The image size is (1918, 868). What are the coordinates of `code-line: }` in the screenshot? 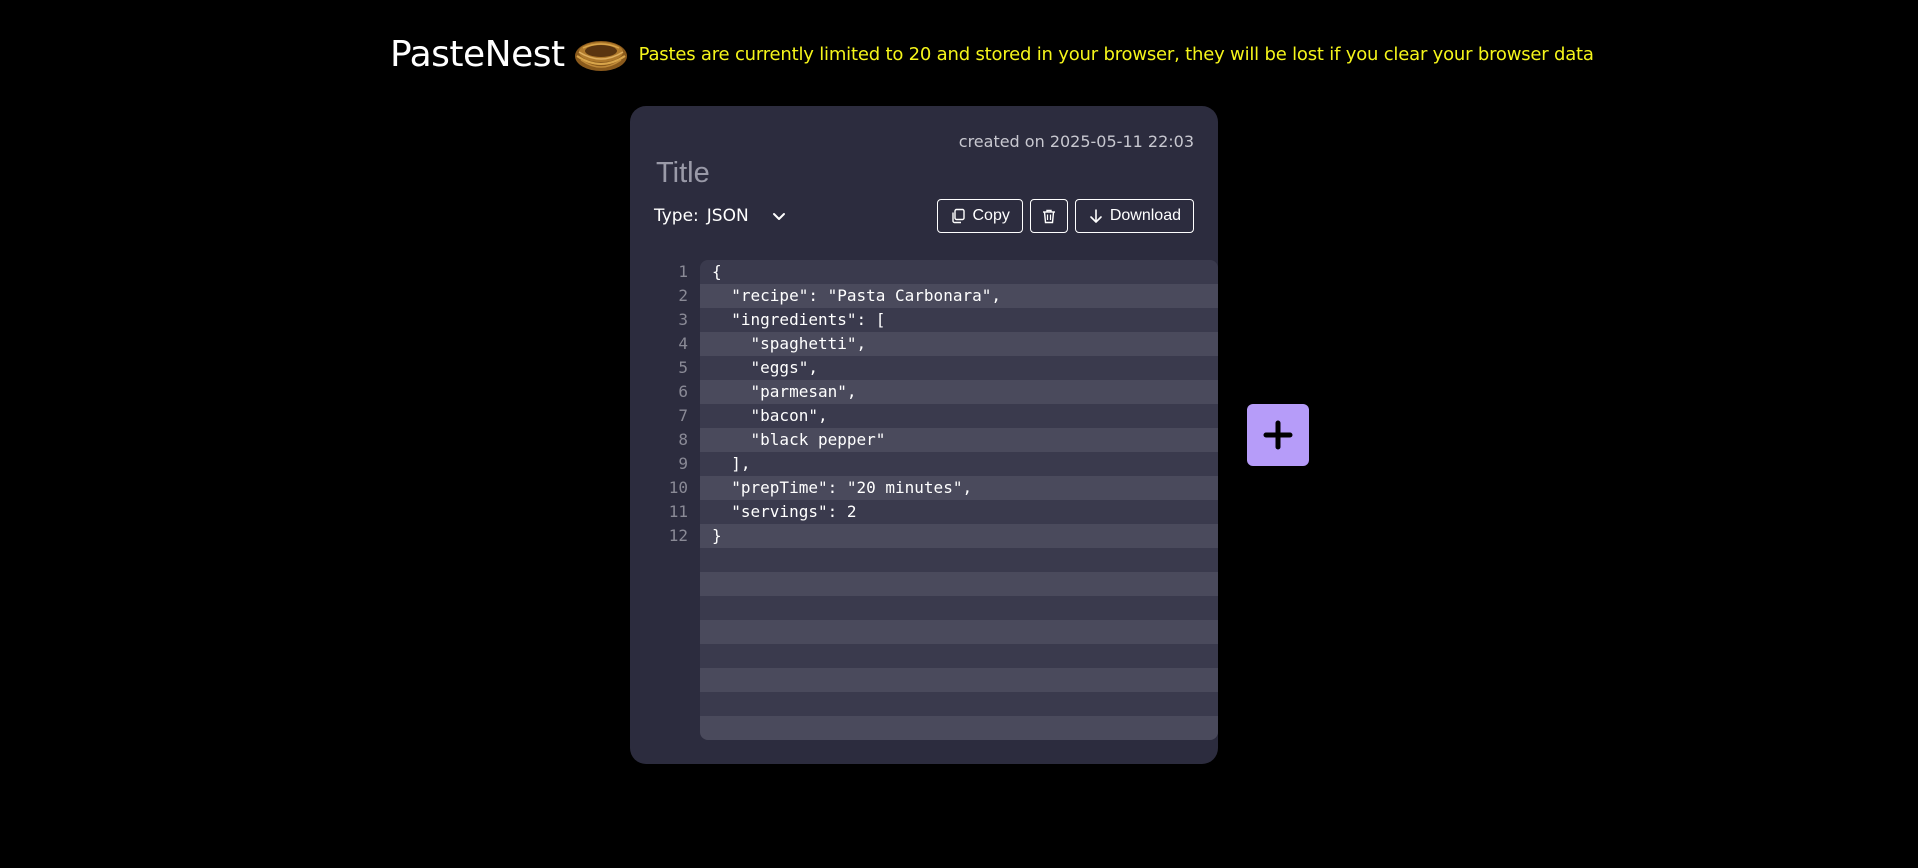 It's located at (717, 535).